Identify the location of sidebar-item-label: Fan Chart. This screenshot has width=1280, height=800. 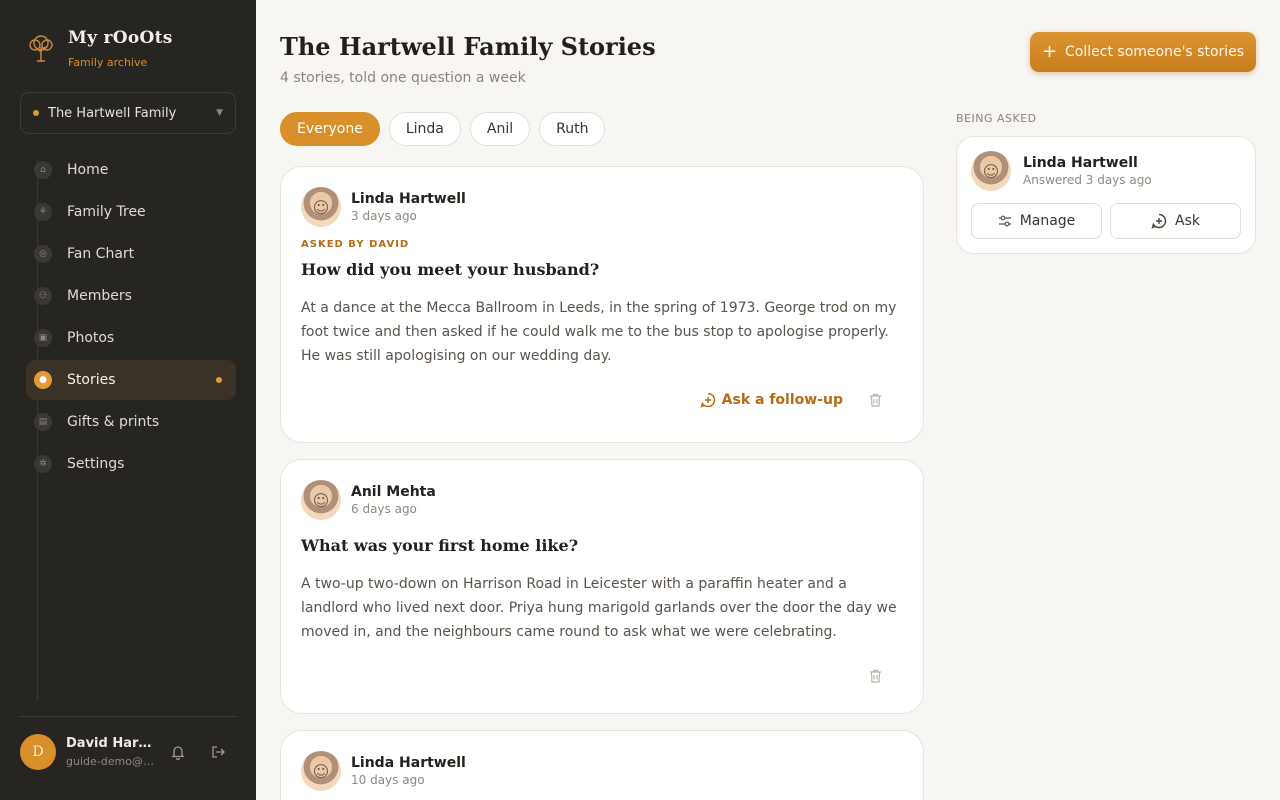
(101, 254).